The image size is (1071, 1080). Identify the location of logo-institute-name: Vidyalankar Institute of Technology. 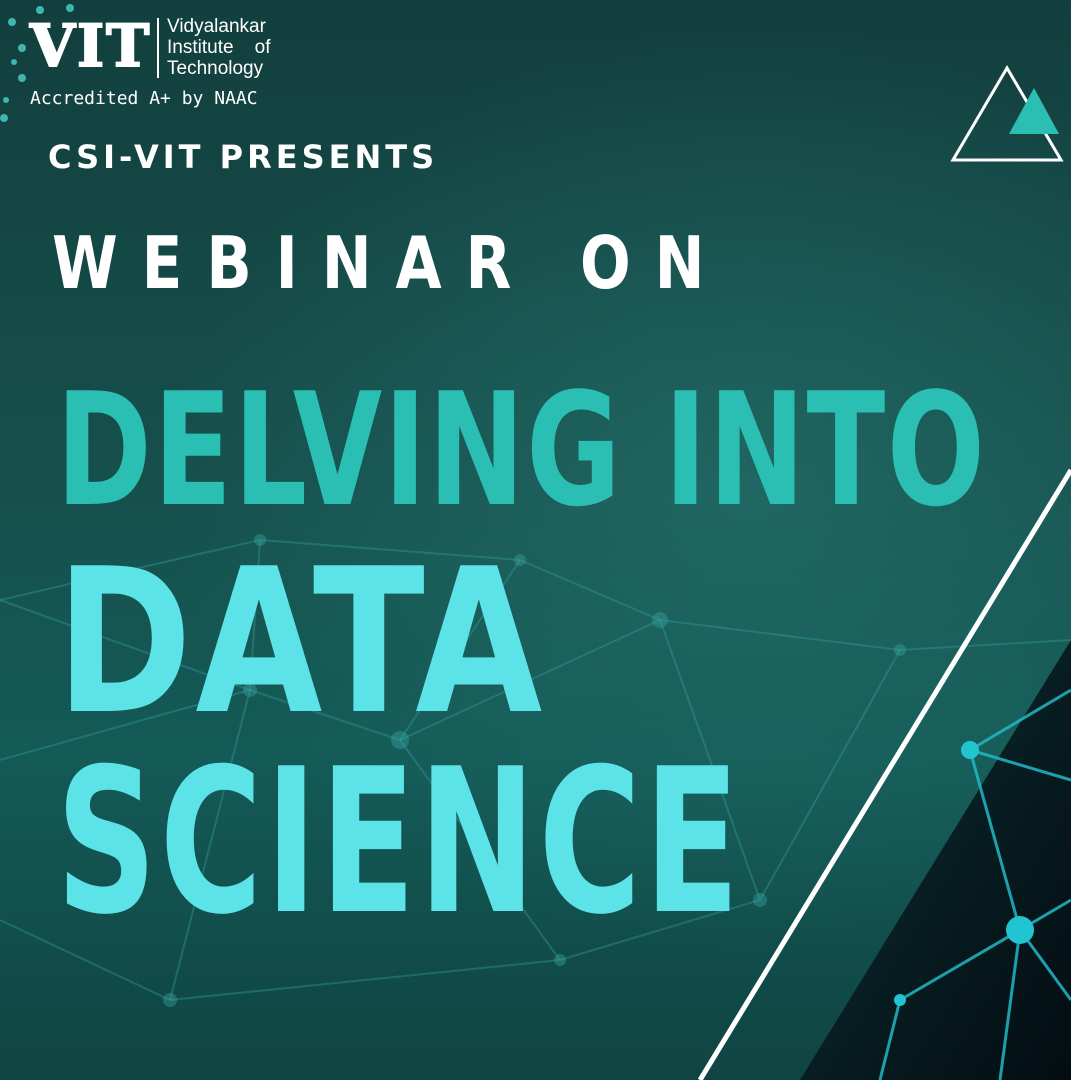
(237, 47).